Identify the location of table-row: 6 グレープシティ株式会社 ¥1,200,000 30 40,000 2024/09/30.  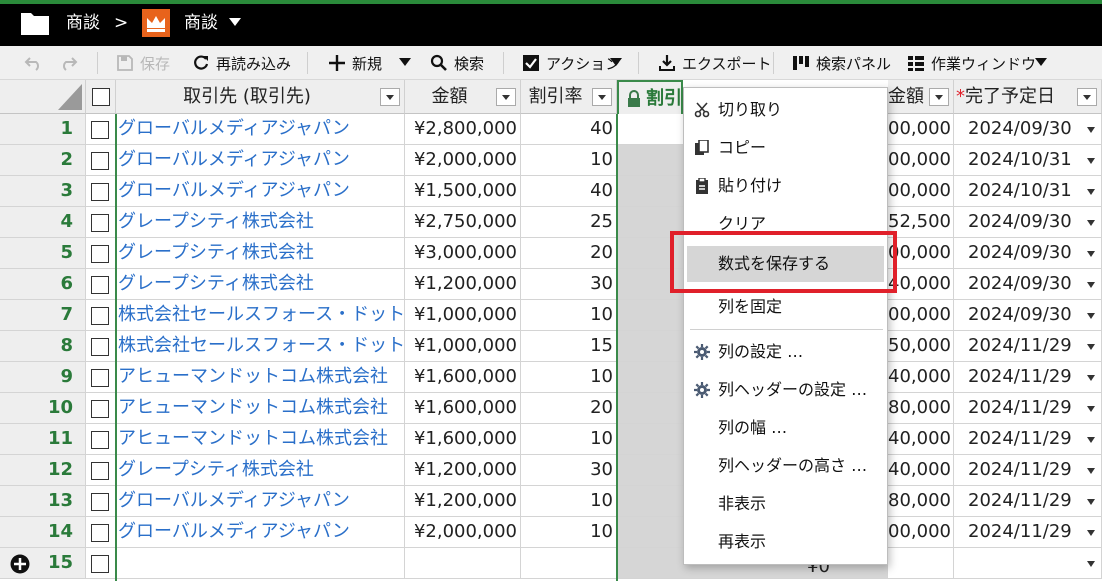
(551, 284).